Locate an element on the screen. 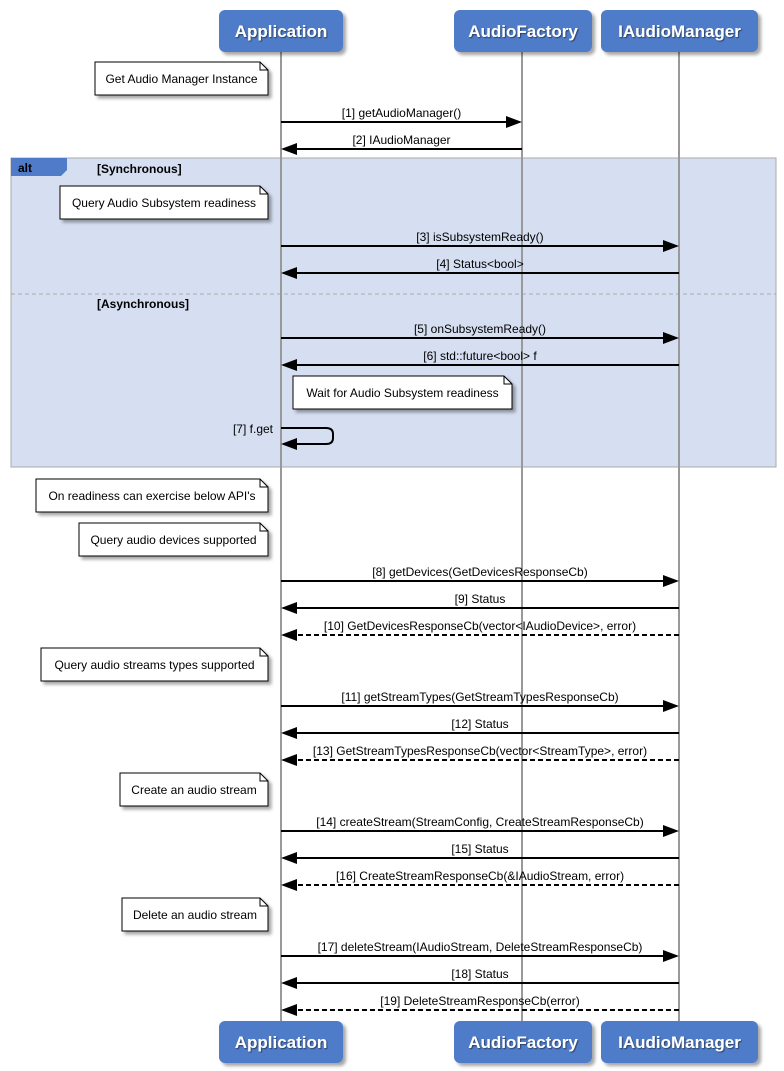 Image resolution: width=784 pixels, height=1071 pixels. participant-application-bottom: Application is located at coordinates (281, 1042).